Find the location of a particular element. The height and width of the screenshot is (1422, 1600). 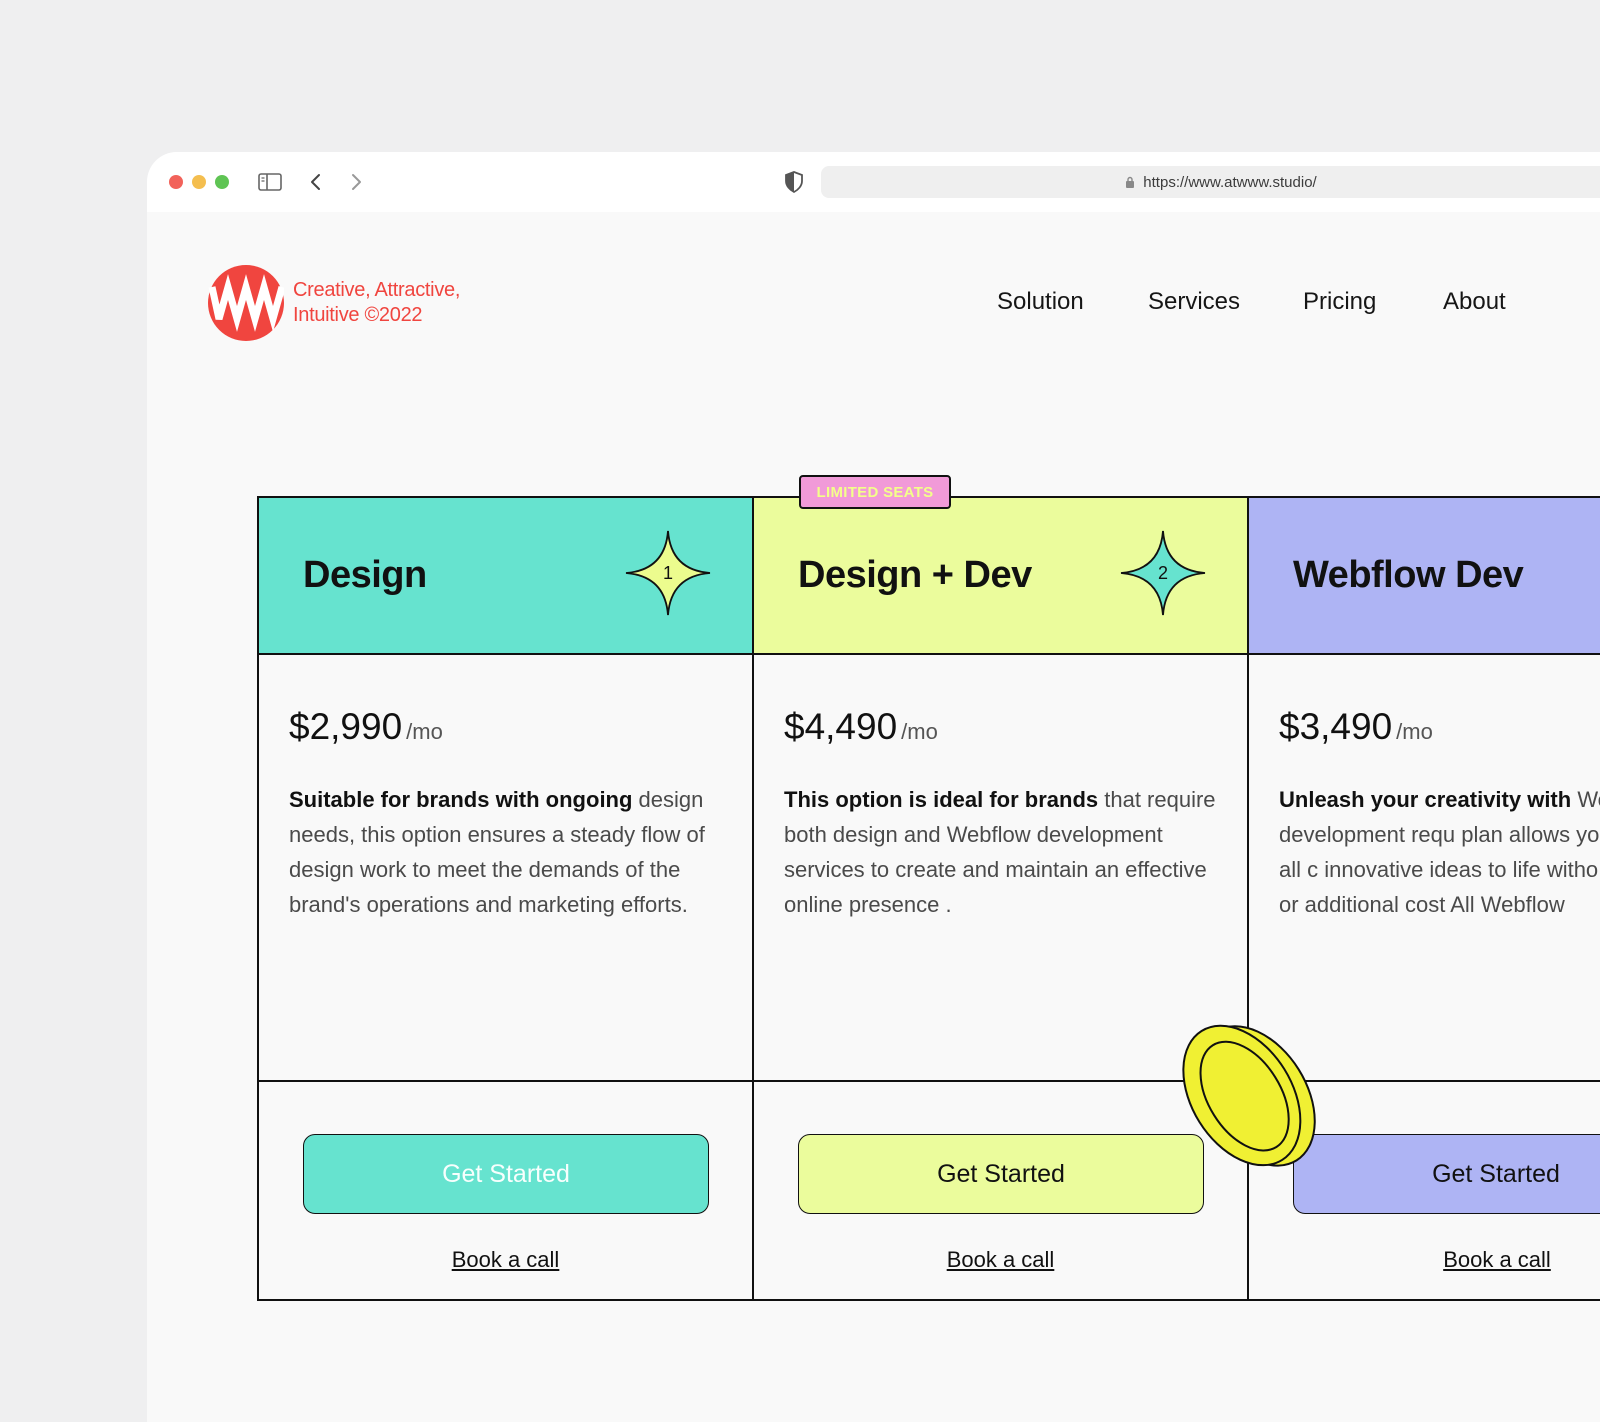

plan-header: Webflow Dev is located at coordinates (1424, 576).